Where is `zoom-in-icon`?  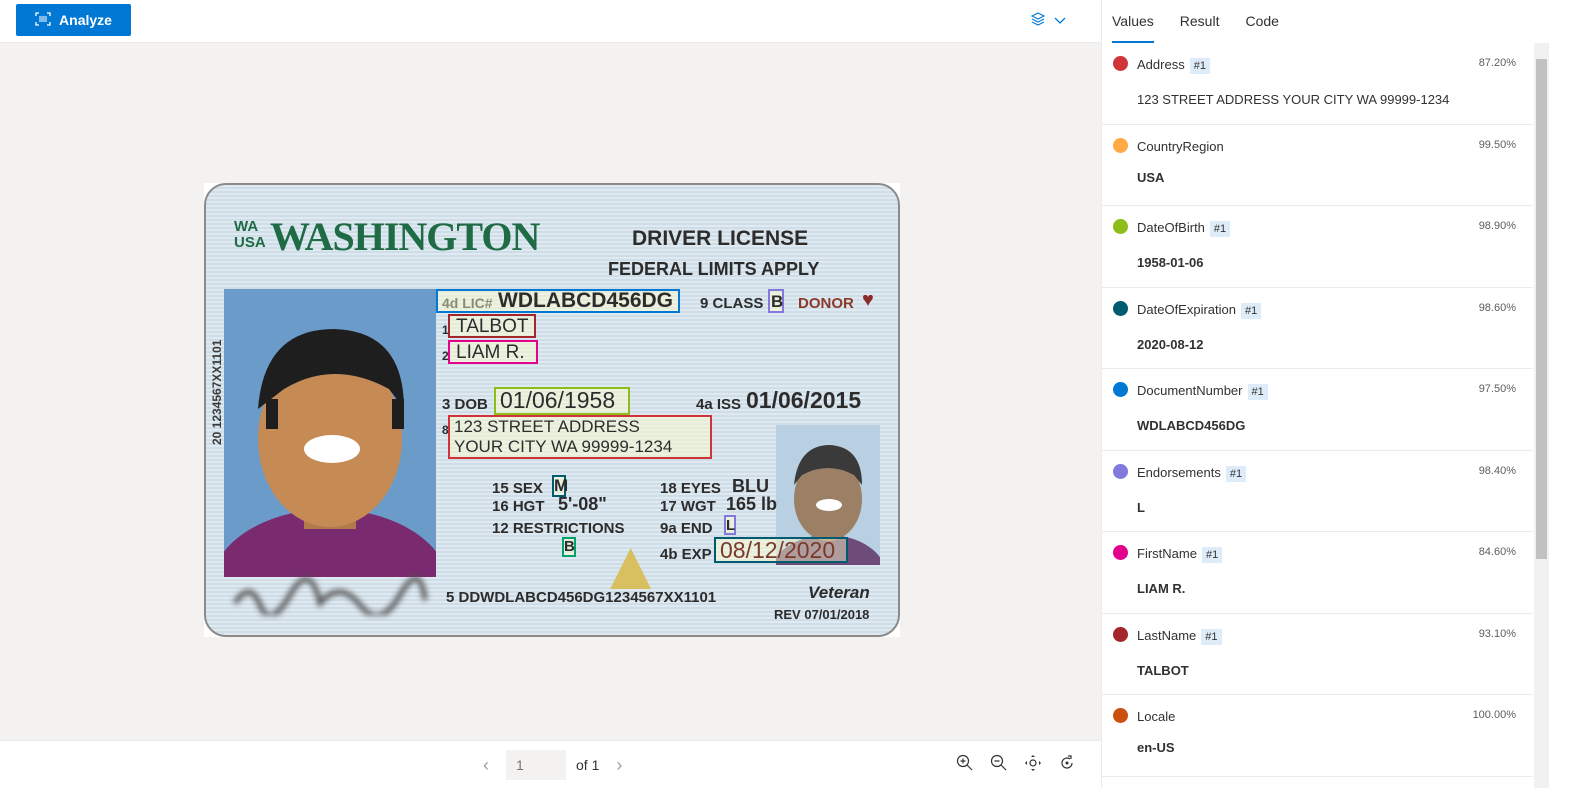 zoom-in-icon is located at coordinates (965, 763).